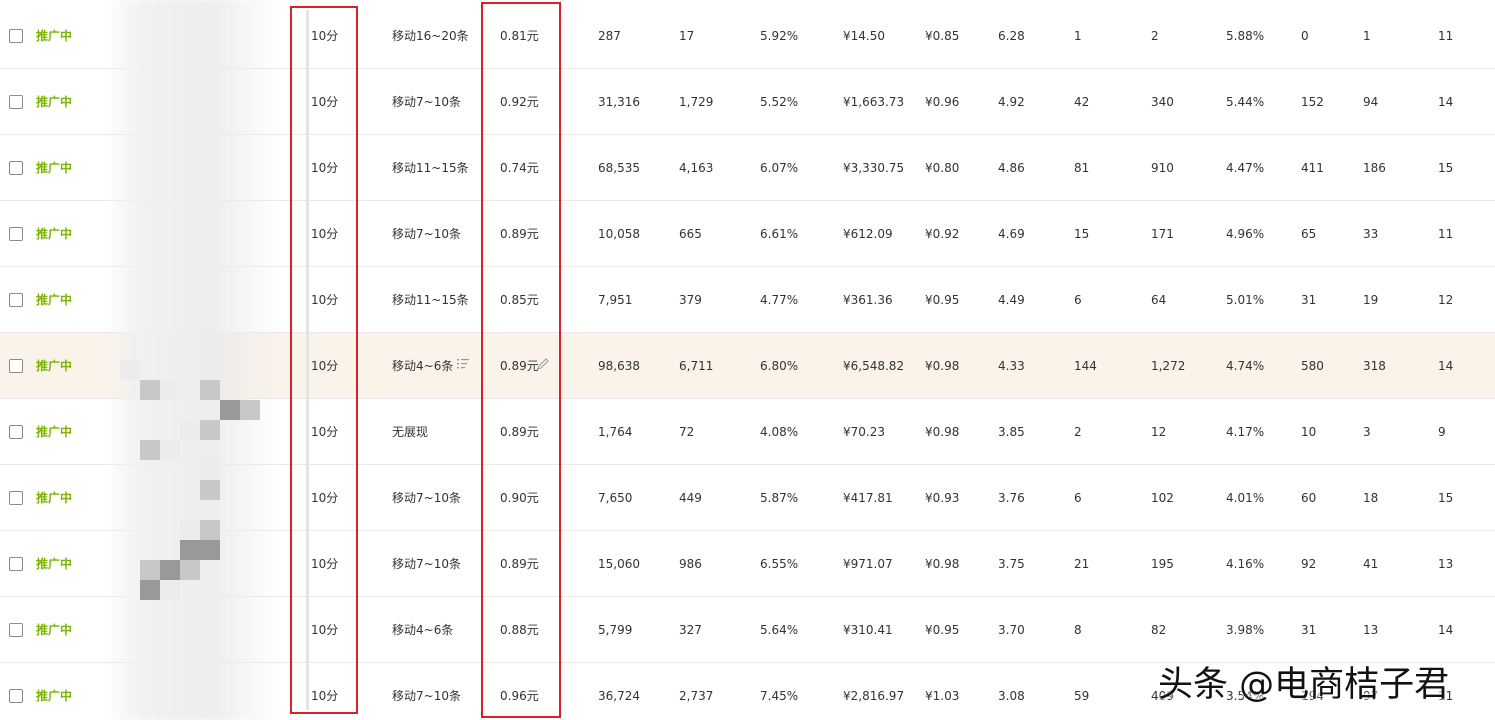 This screenshot has height=720, width=1495. I want to click on metric-col1: 1, so click(1078, 36).